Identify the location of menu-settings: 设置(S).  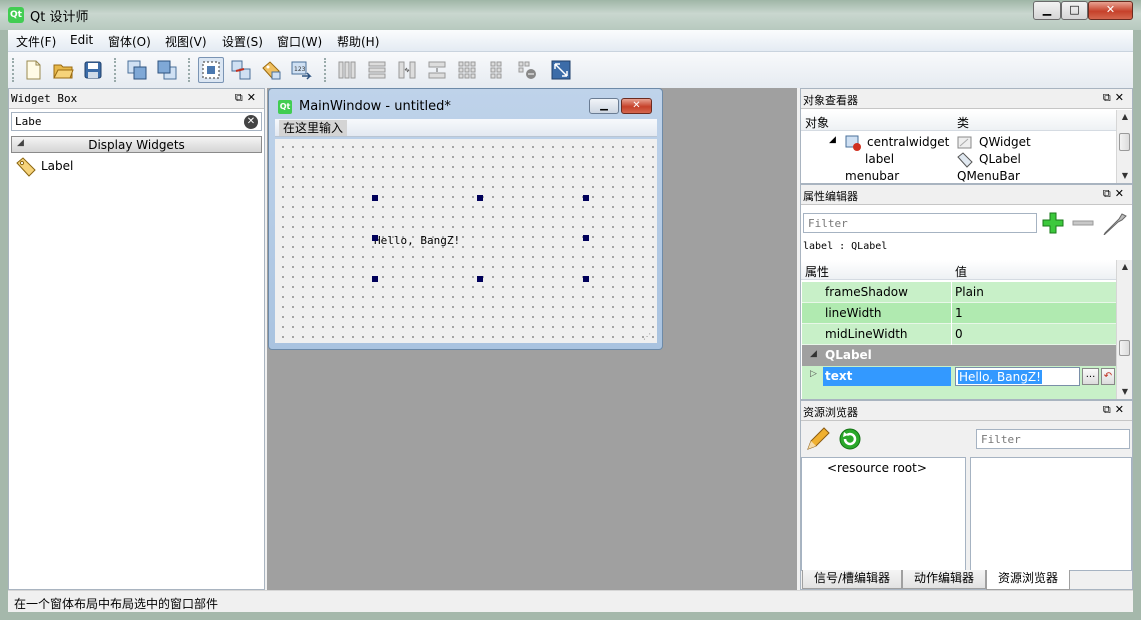
(242, 41).